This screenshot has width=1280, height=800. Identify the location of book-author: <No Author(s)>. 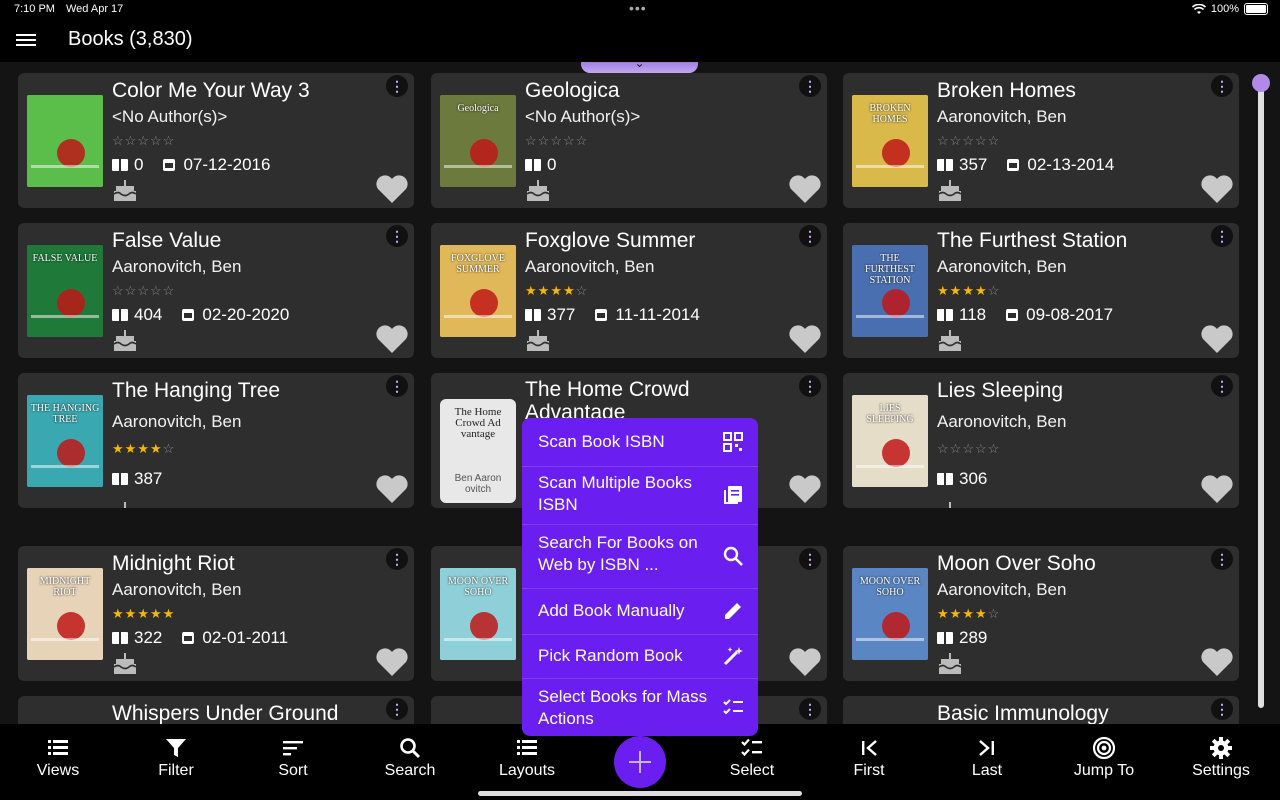
(170, 116).